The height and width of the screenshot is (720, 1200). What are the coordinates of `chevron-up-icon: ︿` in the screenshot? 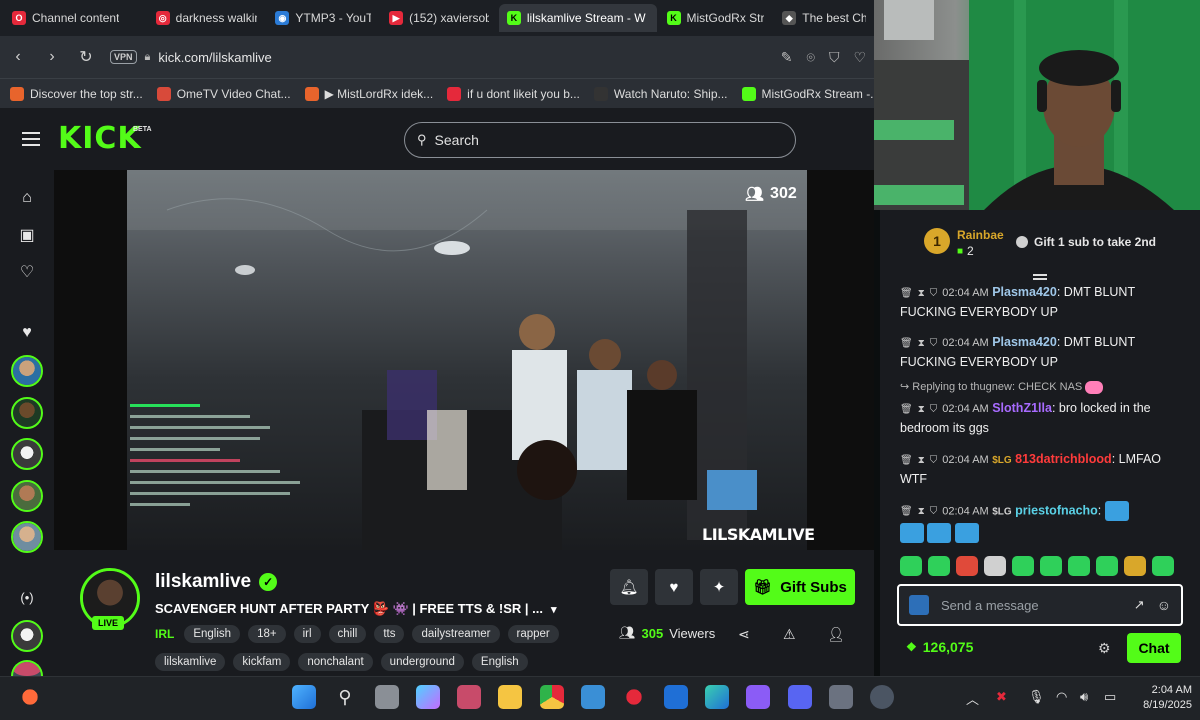 It's located at (972, 698).